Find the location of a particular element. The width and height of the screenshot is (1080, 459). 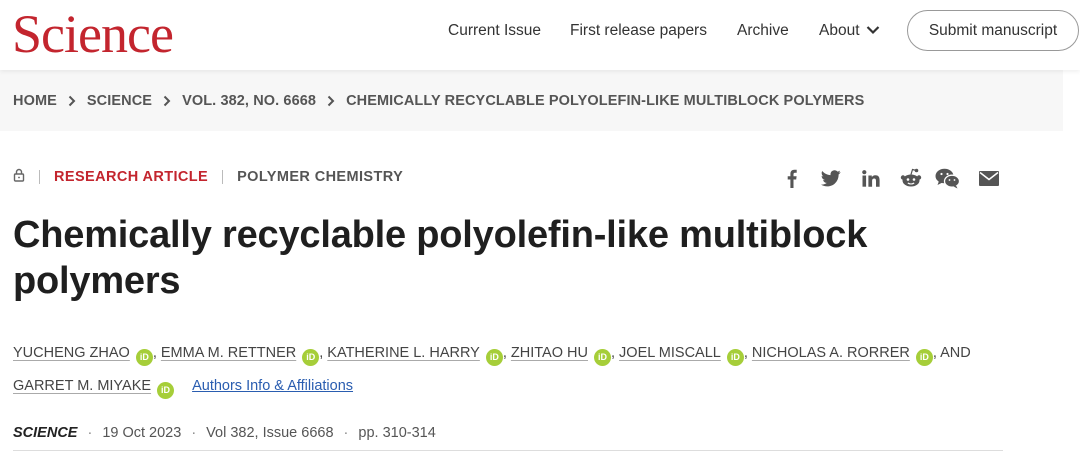

author-name: ZHITAO HU is located at coordinates (549, 353).